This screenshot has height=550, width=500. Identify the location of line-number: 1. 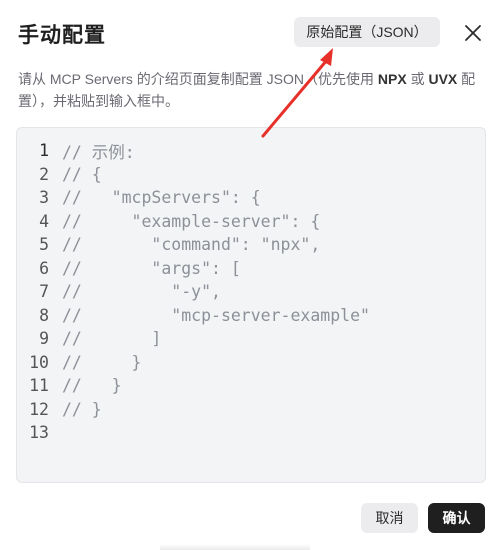
(44, 150).